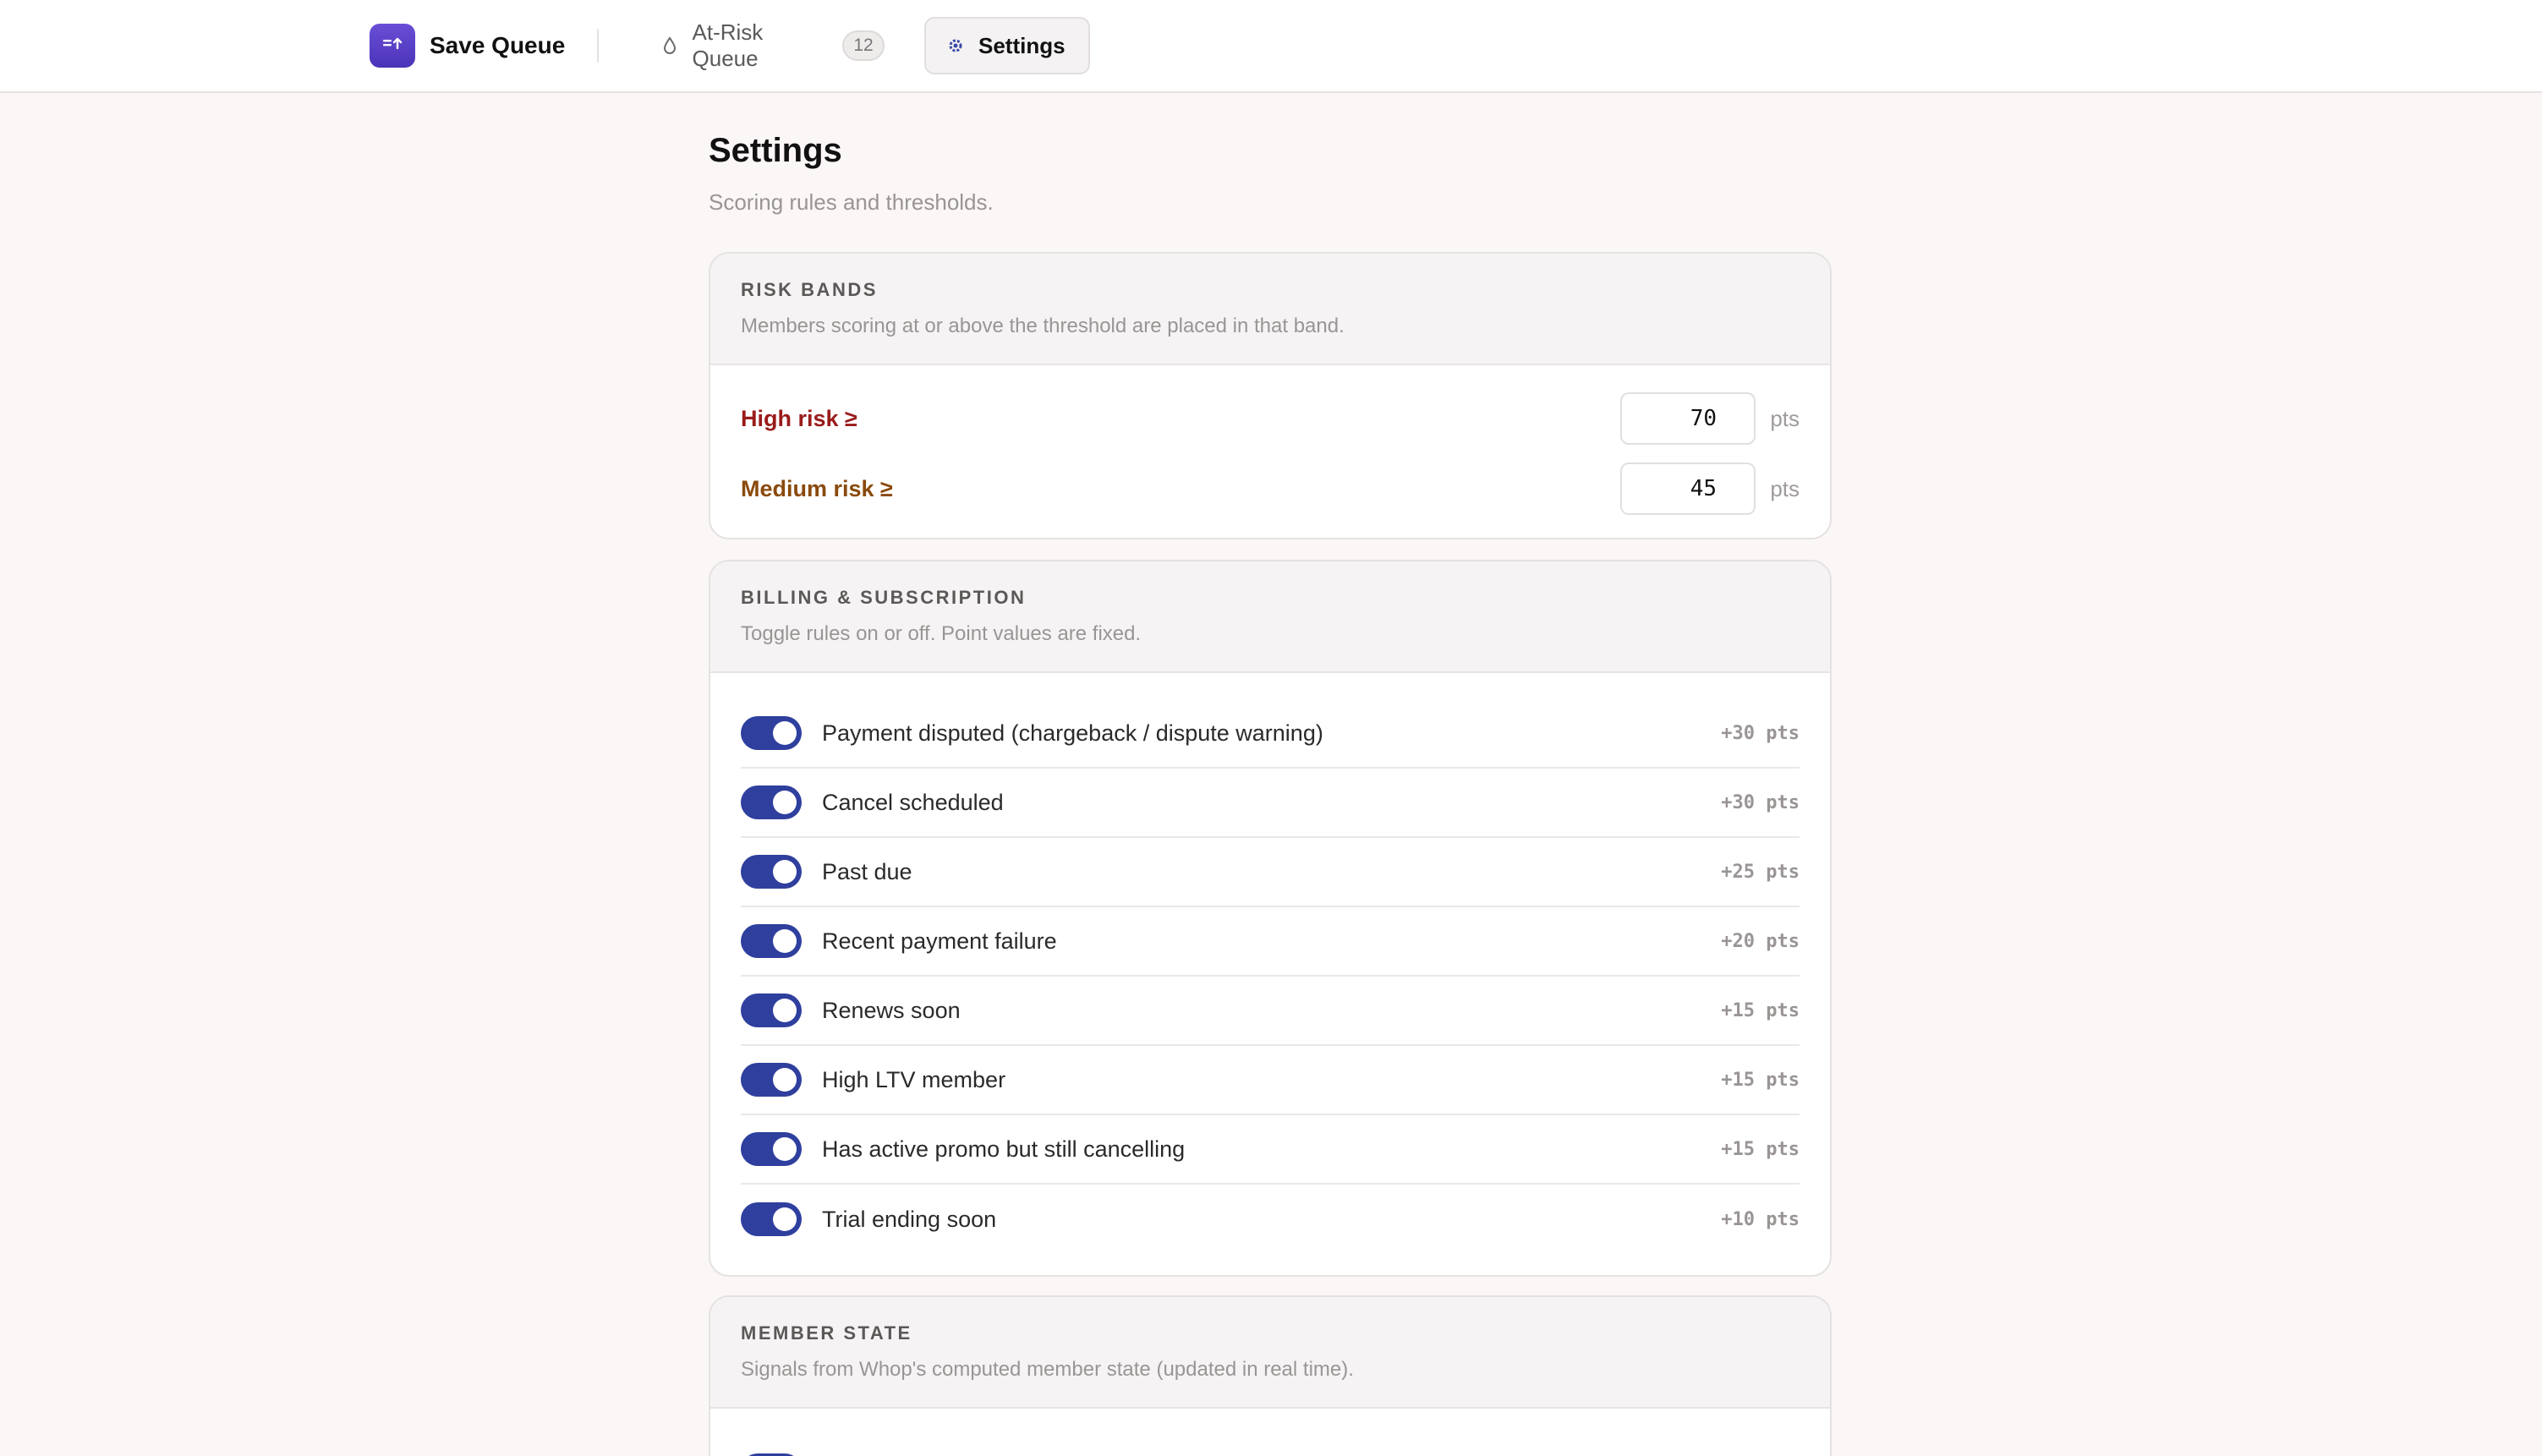  Describe the element at coordinates (1785, 488) in the screenshot. I see `medium-risk-unit: pts` at that location.